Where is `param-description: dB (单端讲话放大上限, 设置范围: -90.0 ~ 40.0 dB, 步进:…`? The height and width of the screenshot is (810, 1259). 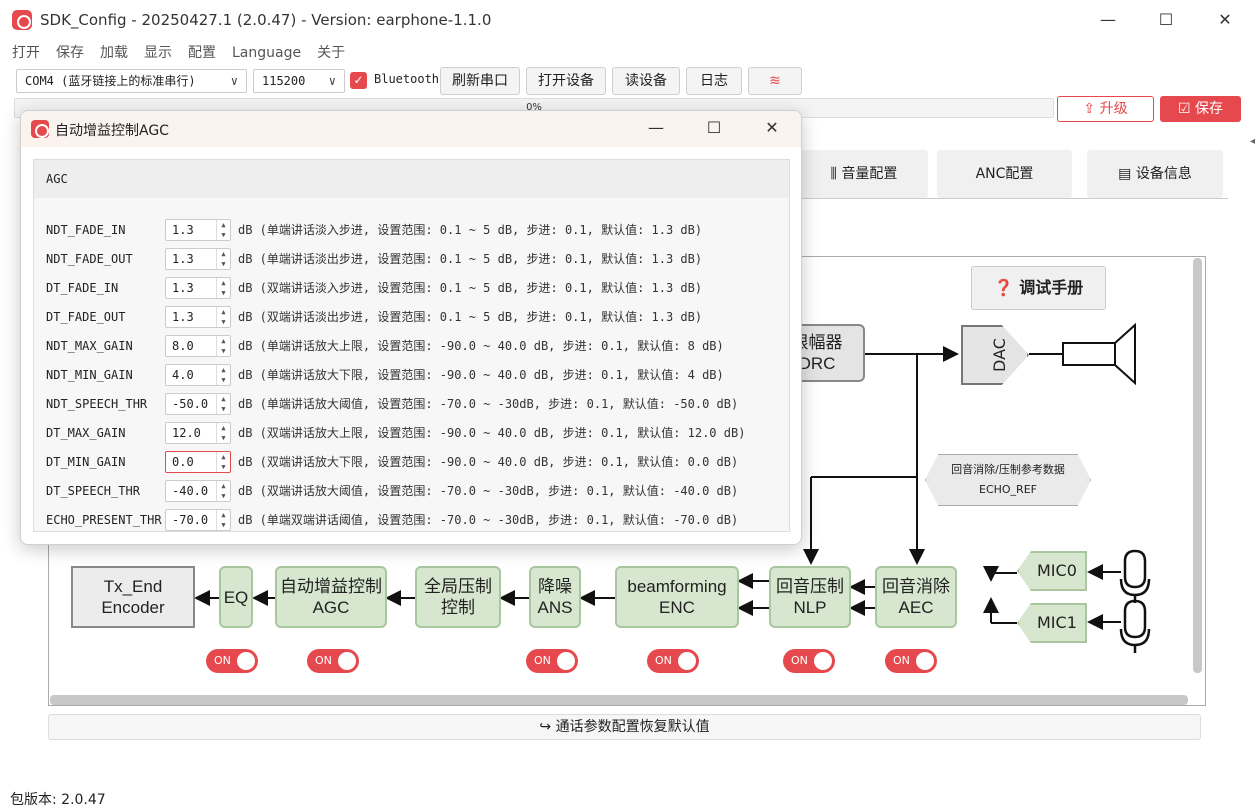
param-description: dB (单端讲话放大上限, 设置范围: -90.0 ~ 40.0 dB, 步进:… is located at coordinates (481, 346).